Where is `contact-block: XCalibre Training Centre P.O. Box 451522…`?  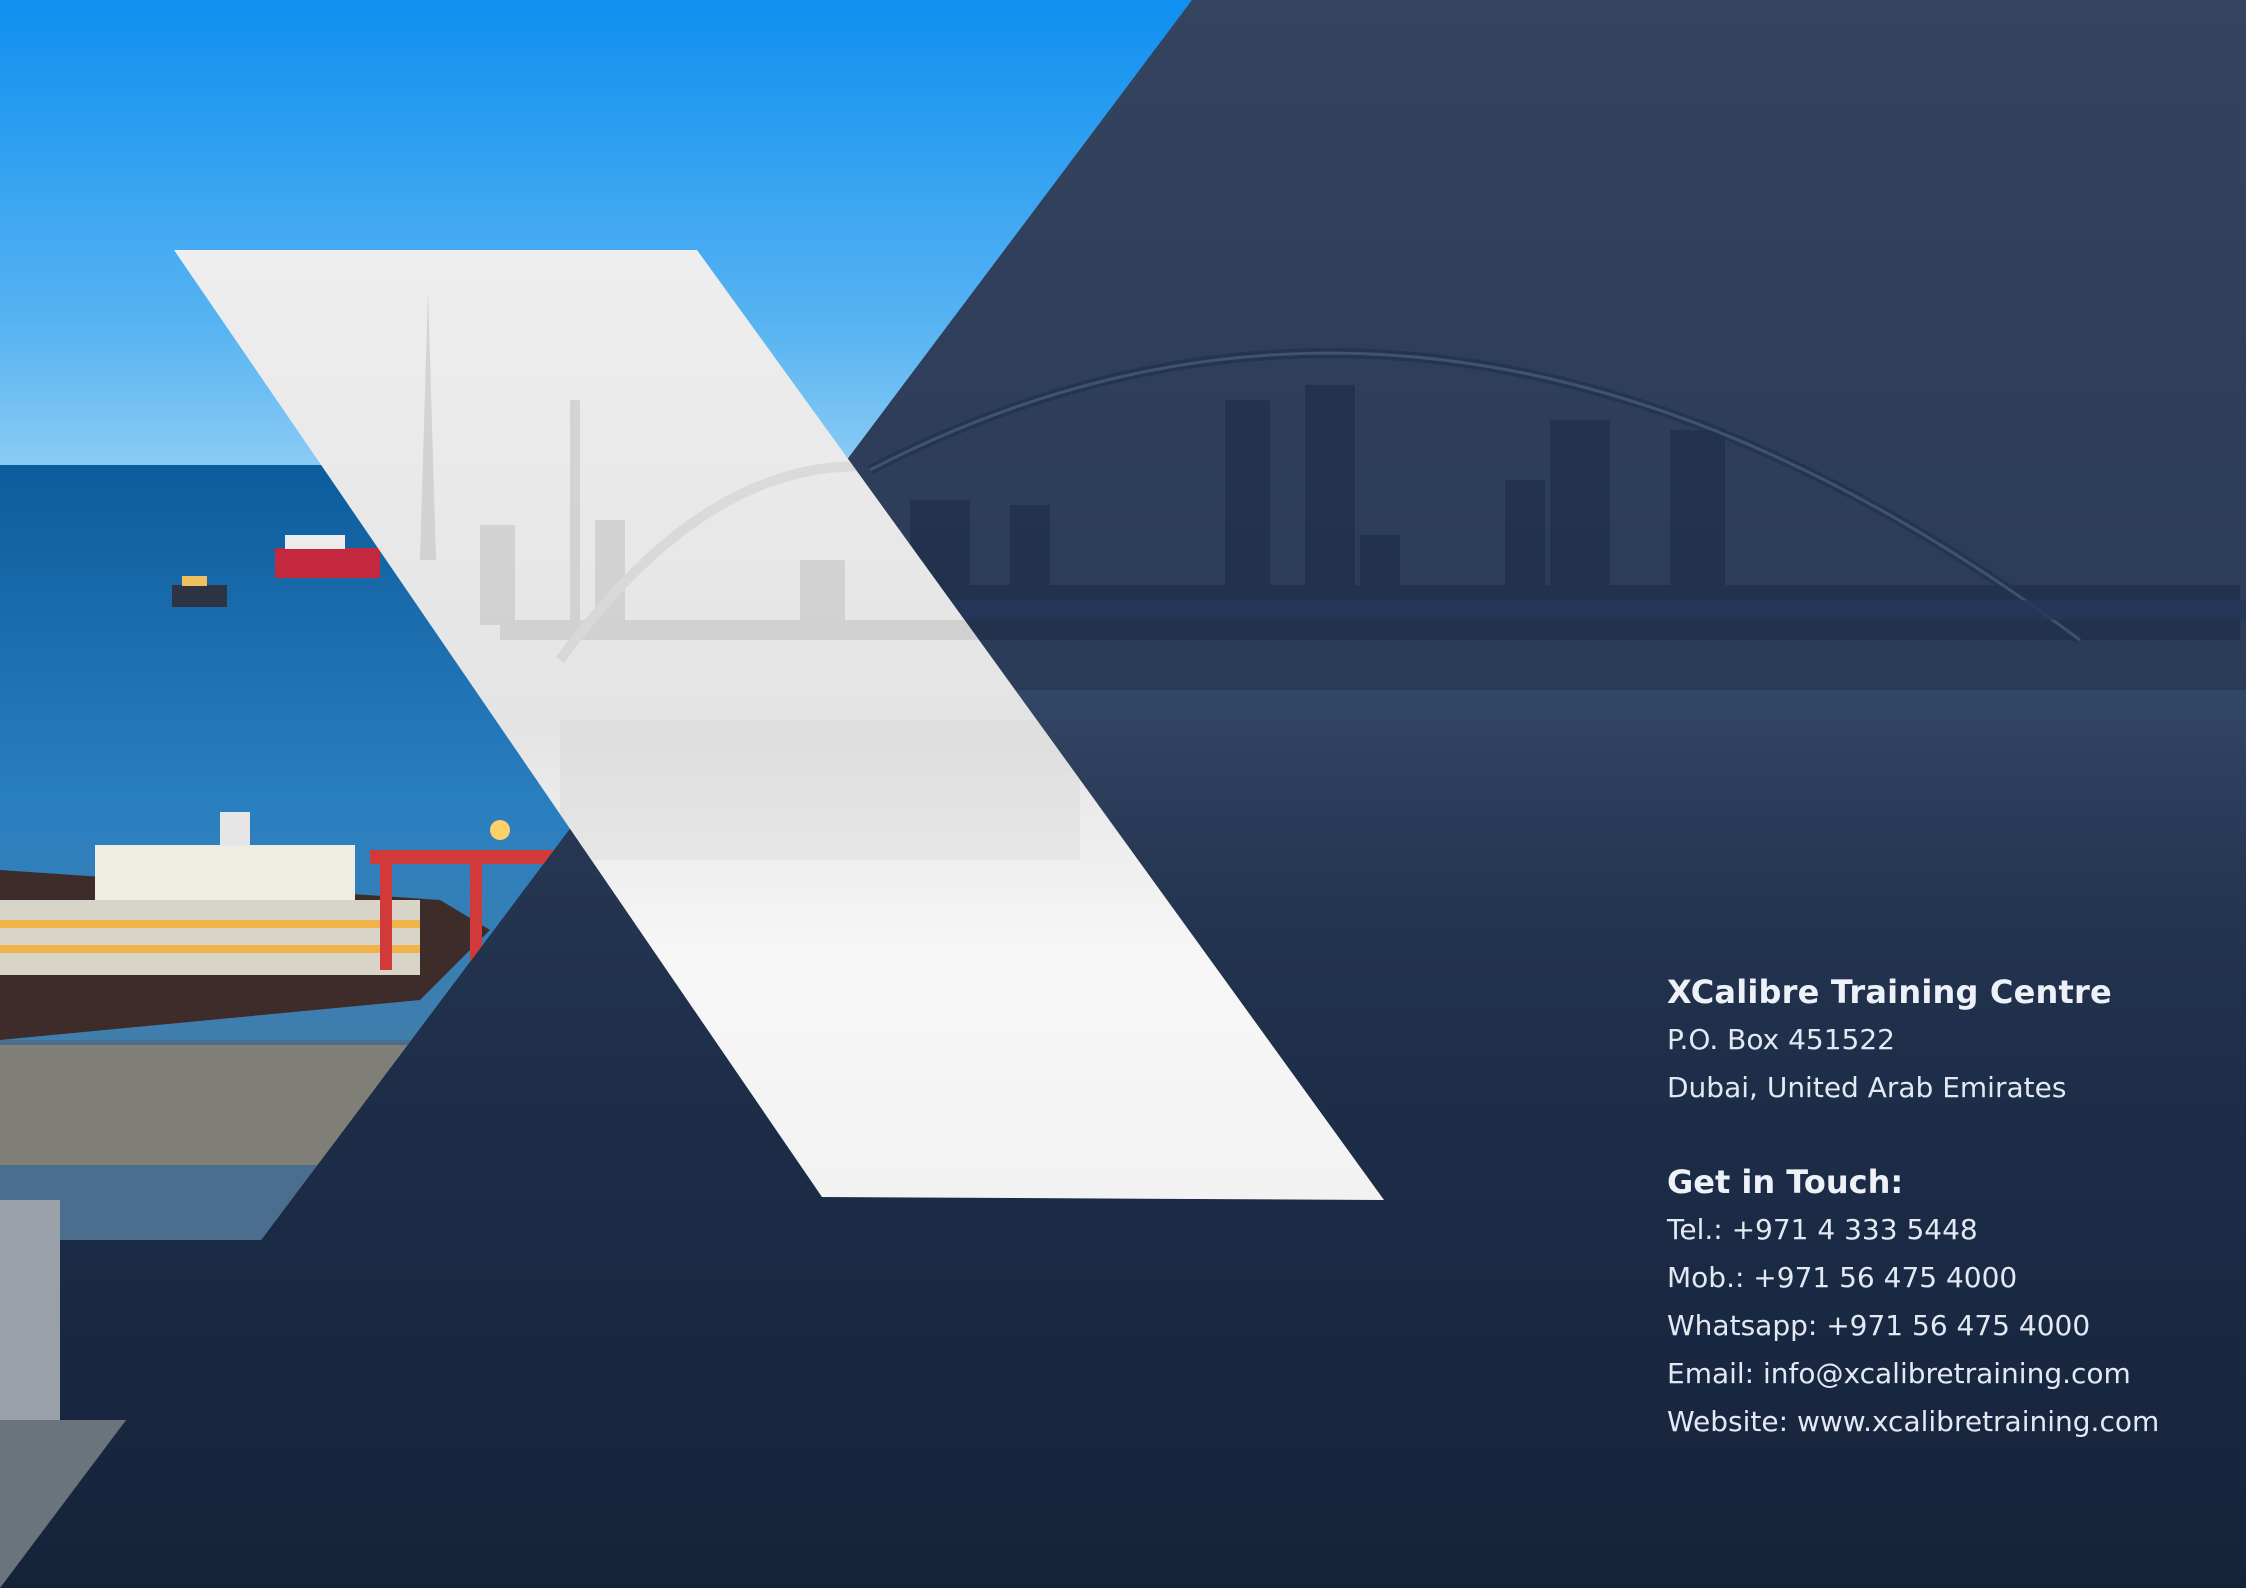
contact-block: XCalibre Training Centre P.O. Box 451522… is located at coordinates (1937, 1207).